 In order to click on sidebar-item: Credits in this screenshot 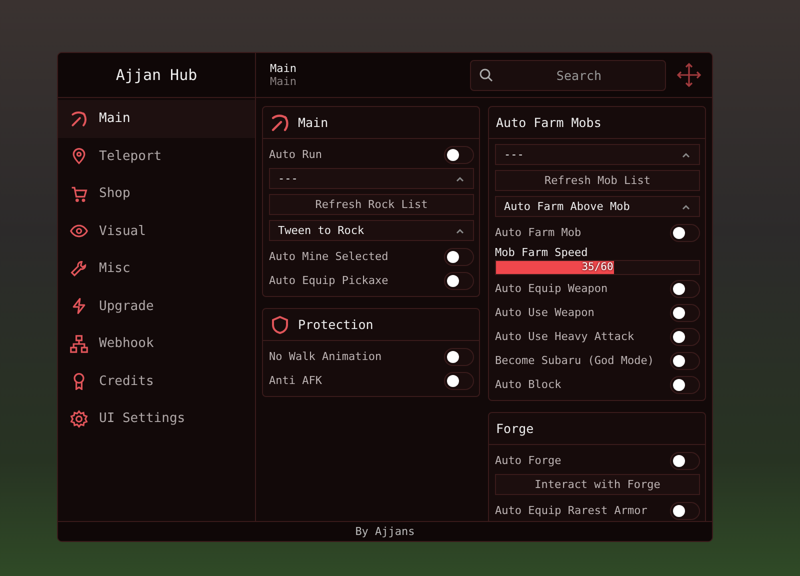, I will do `click(156, 381)`.